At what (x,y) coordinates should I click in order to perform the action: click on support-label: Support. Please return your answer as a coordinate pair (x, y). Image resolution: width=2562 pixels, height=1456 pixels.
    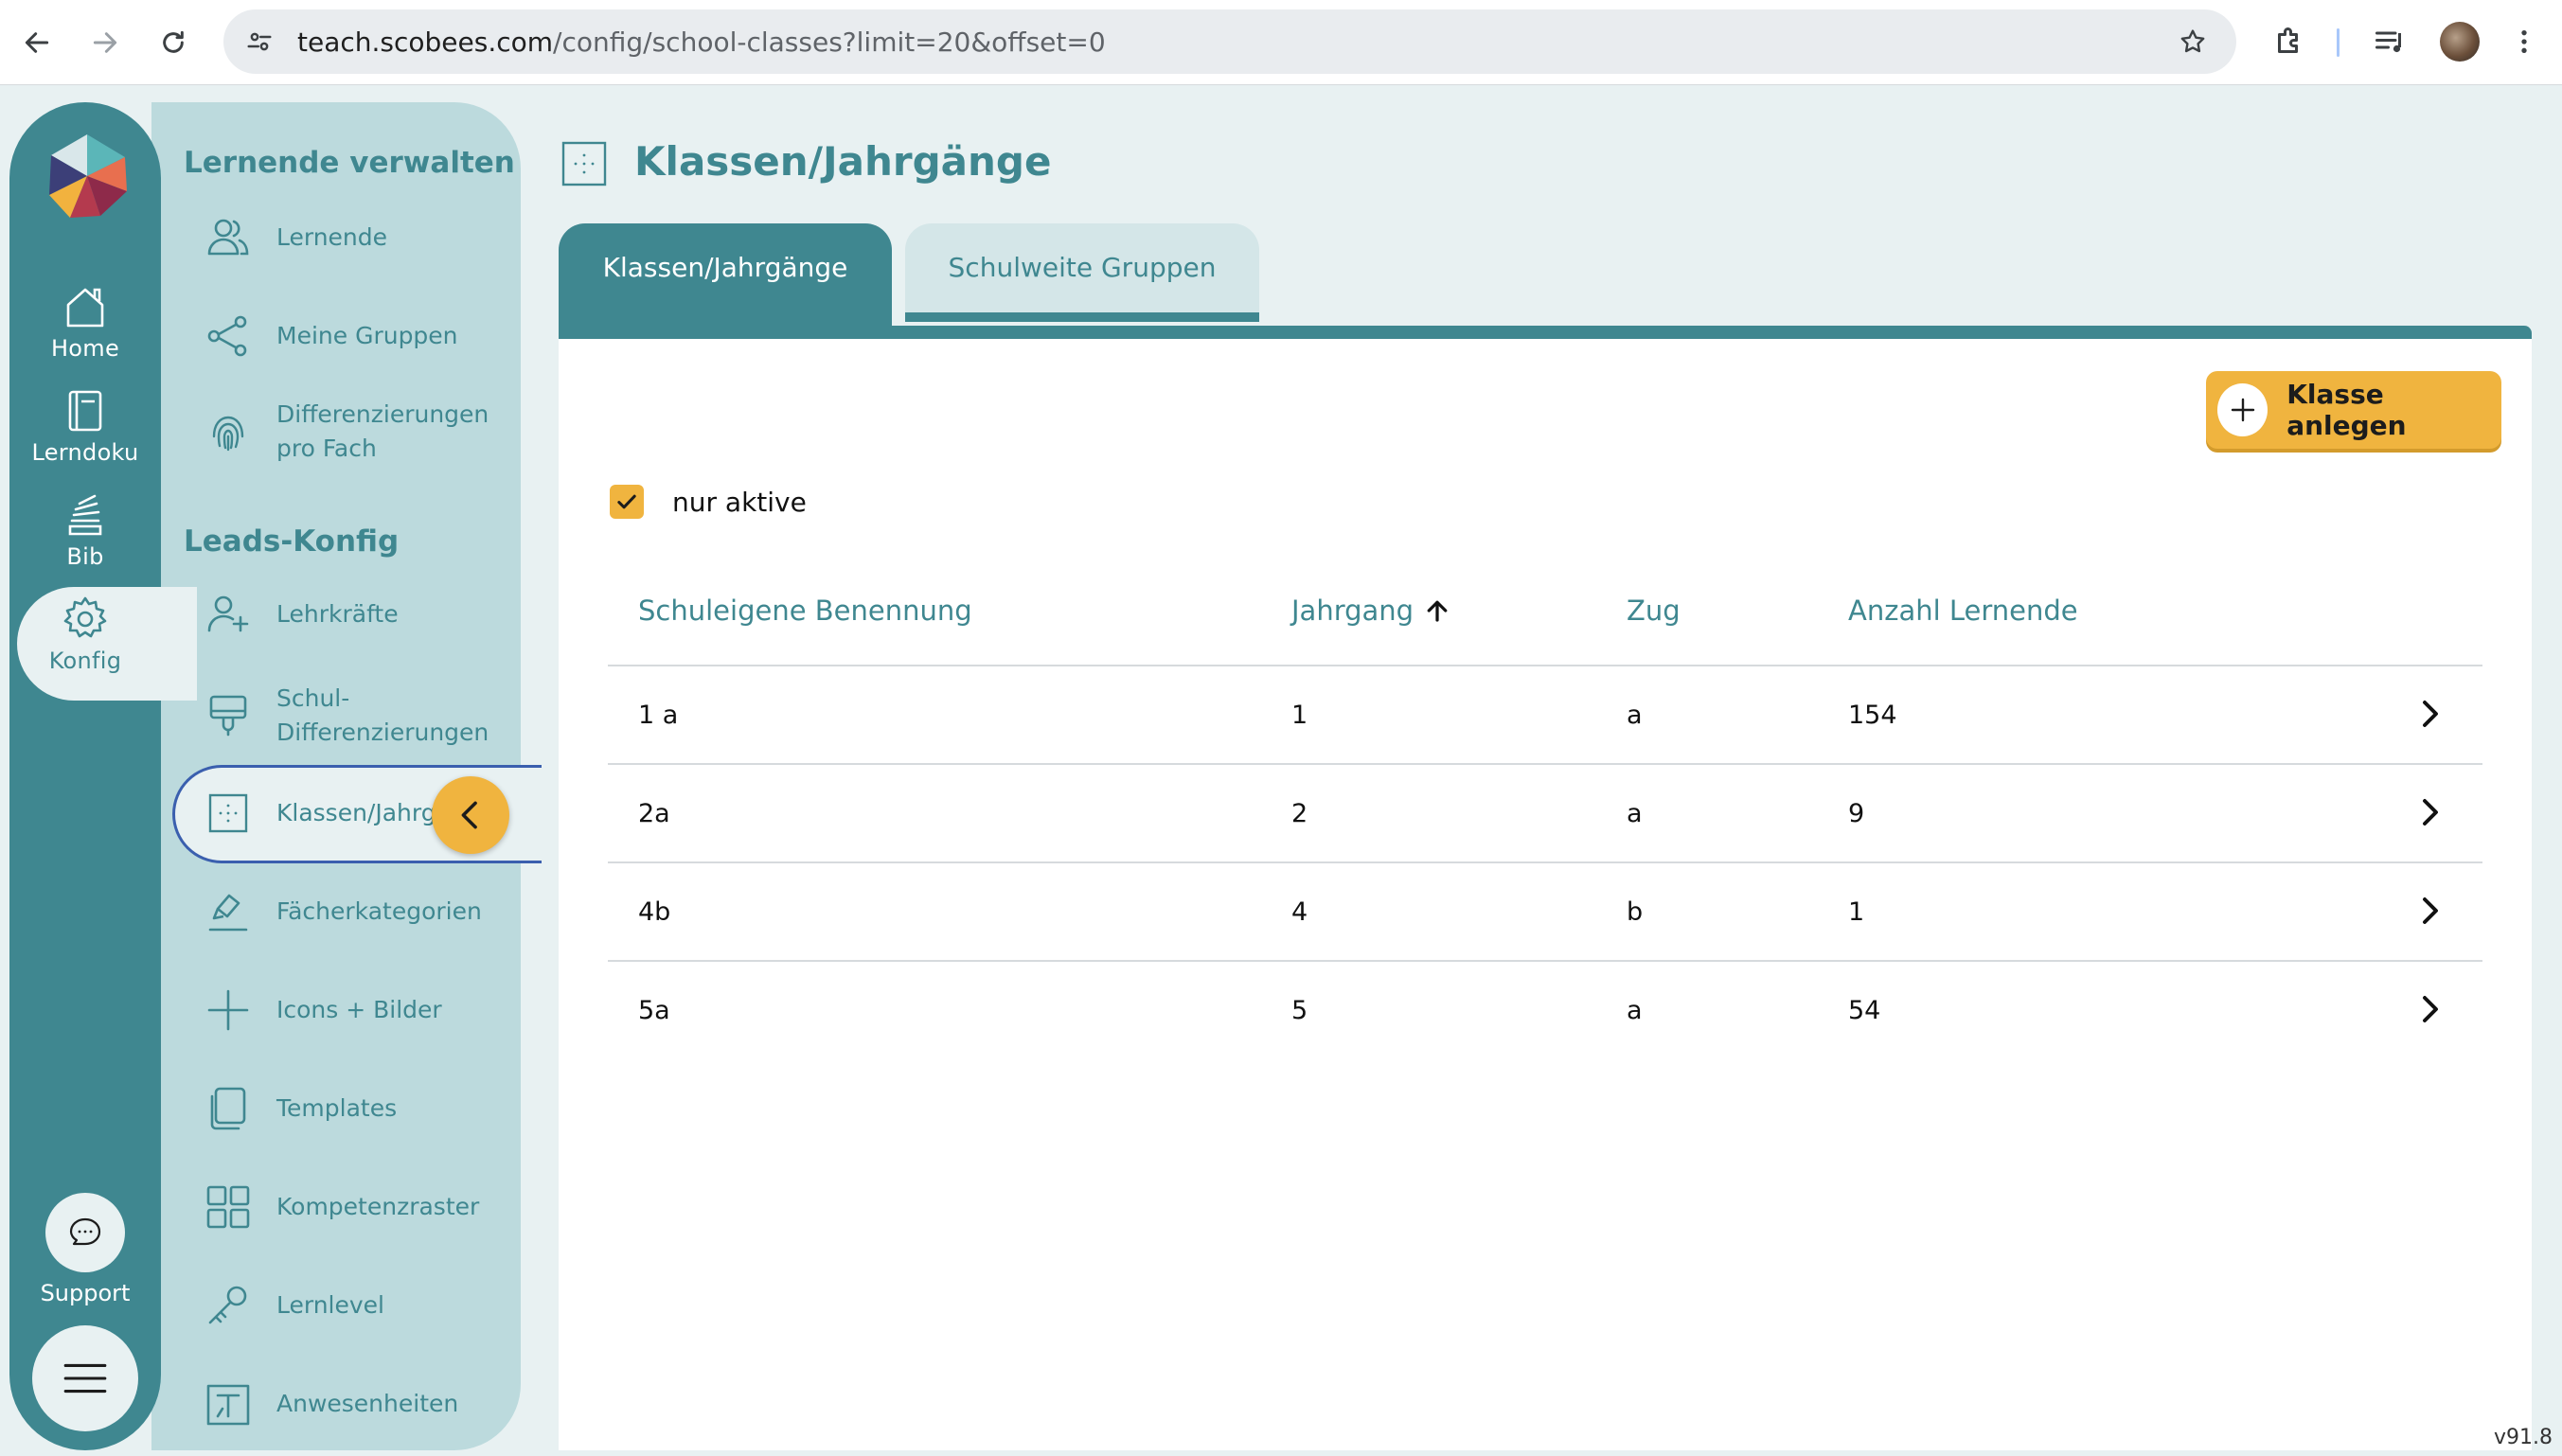
    Looking at the image, I should click on (85, 1293).